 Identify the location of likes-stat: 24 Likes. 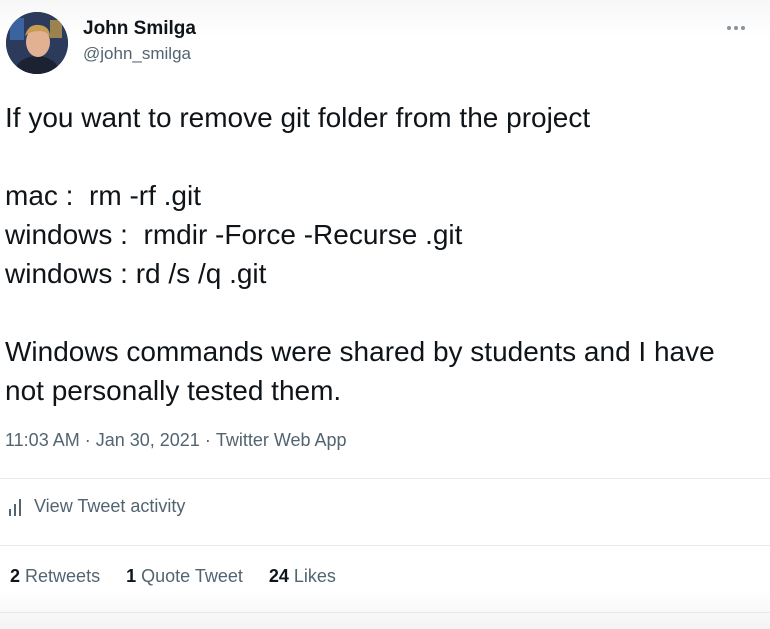
(302, 576).